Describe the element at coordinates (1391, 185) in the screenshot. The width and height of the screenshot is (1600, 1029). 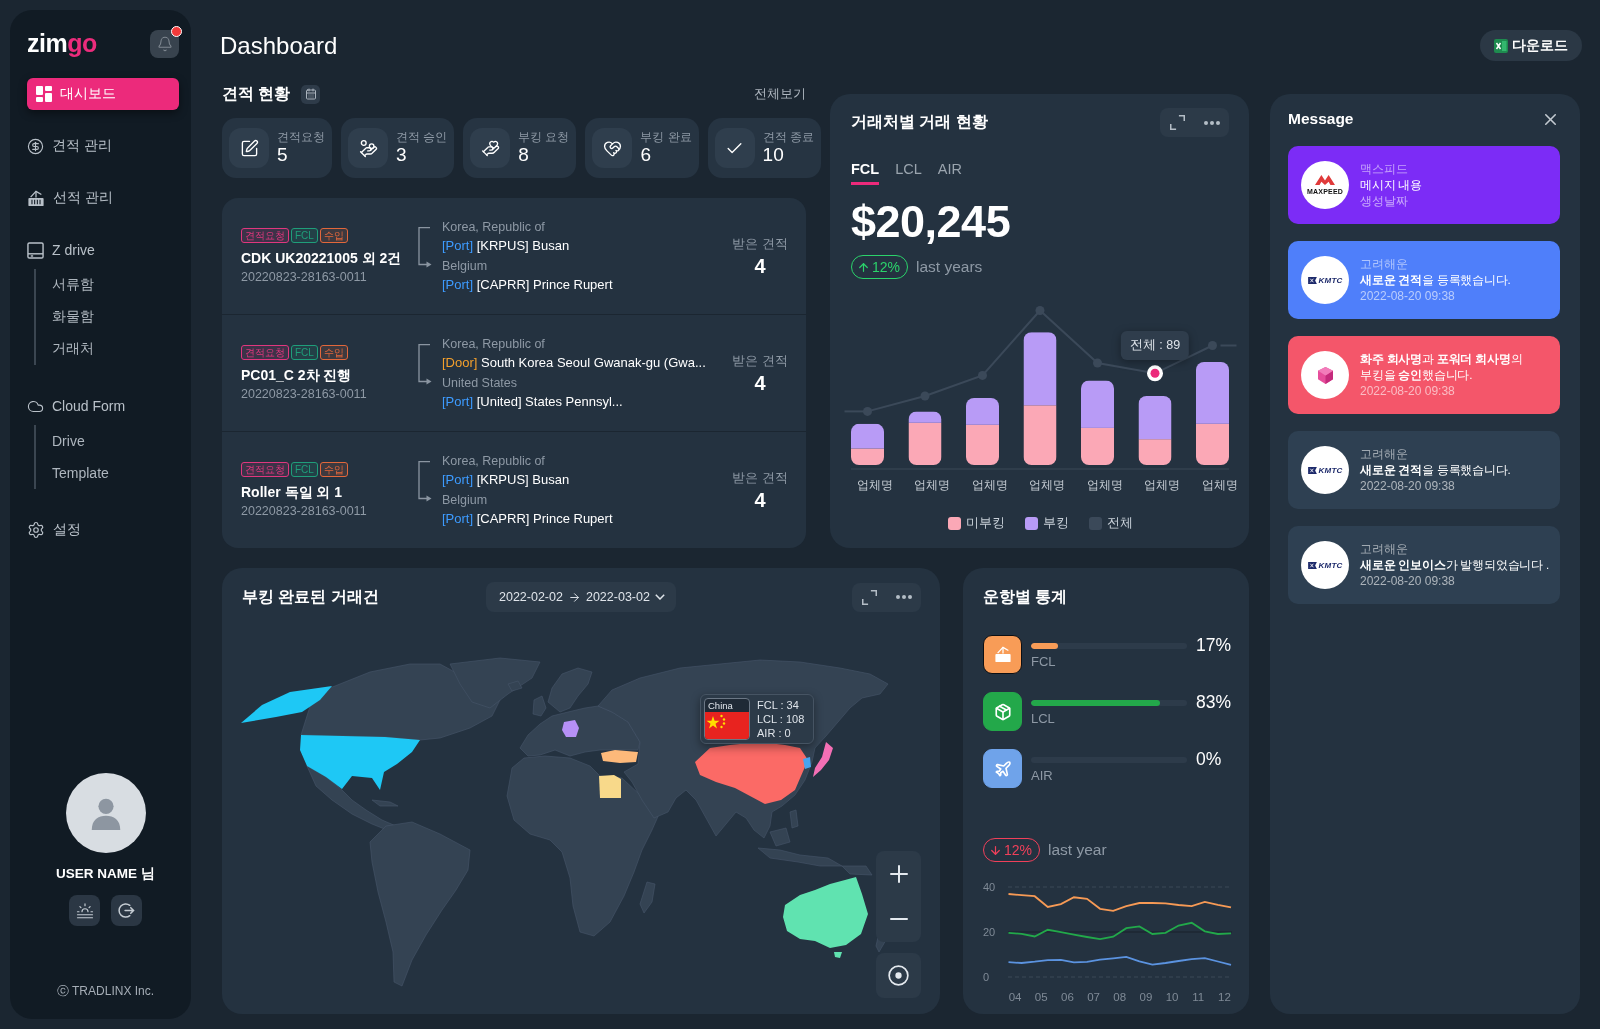
I see `message-text: 메시지 내용` at that location.